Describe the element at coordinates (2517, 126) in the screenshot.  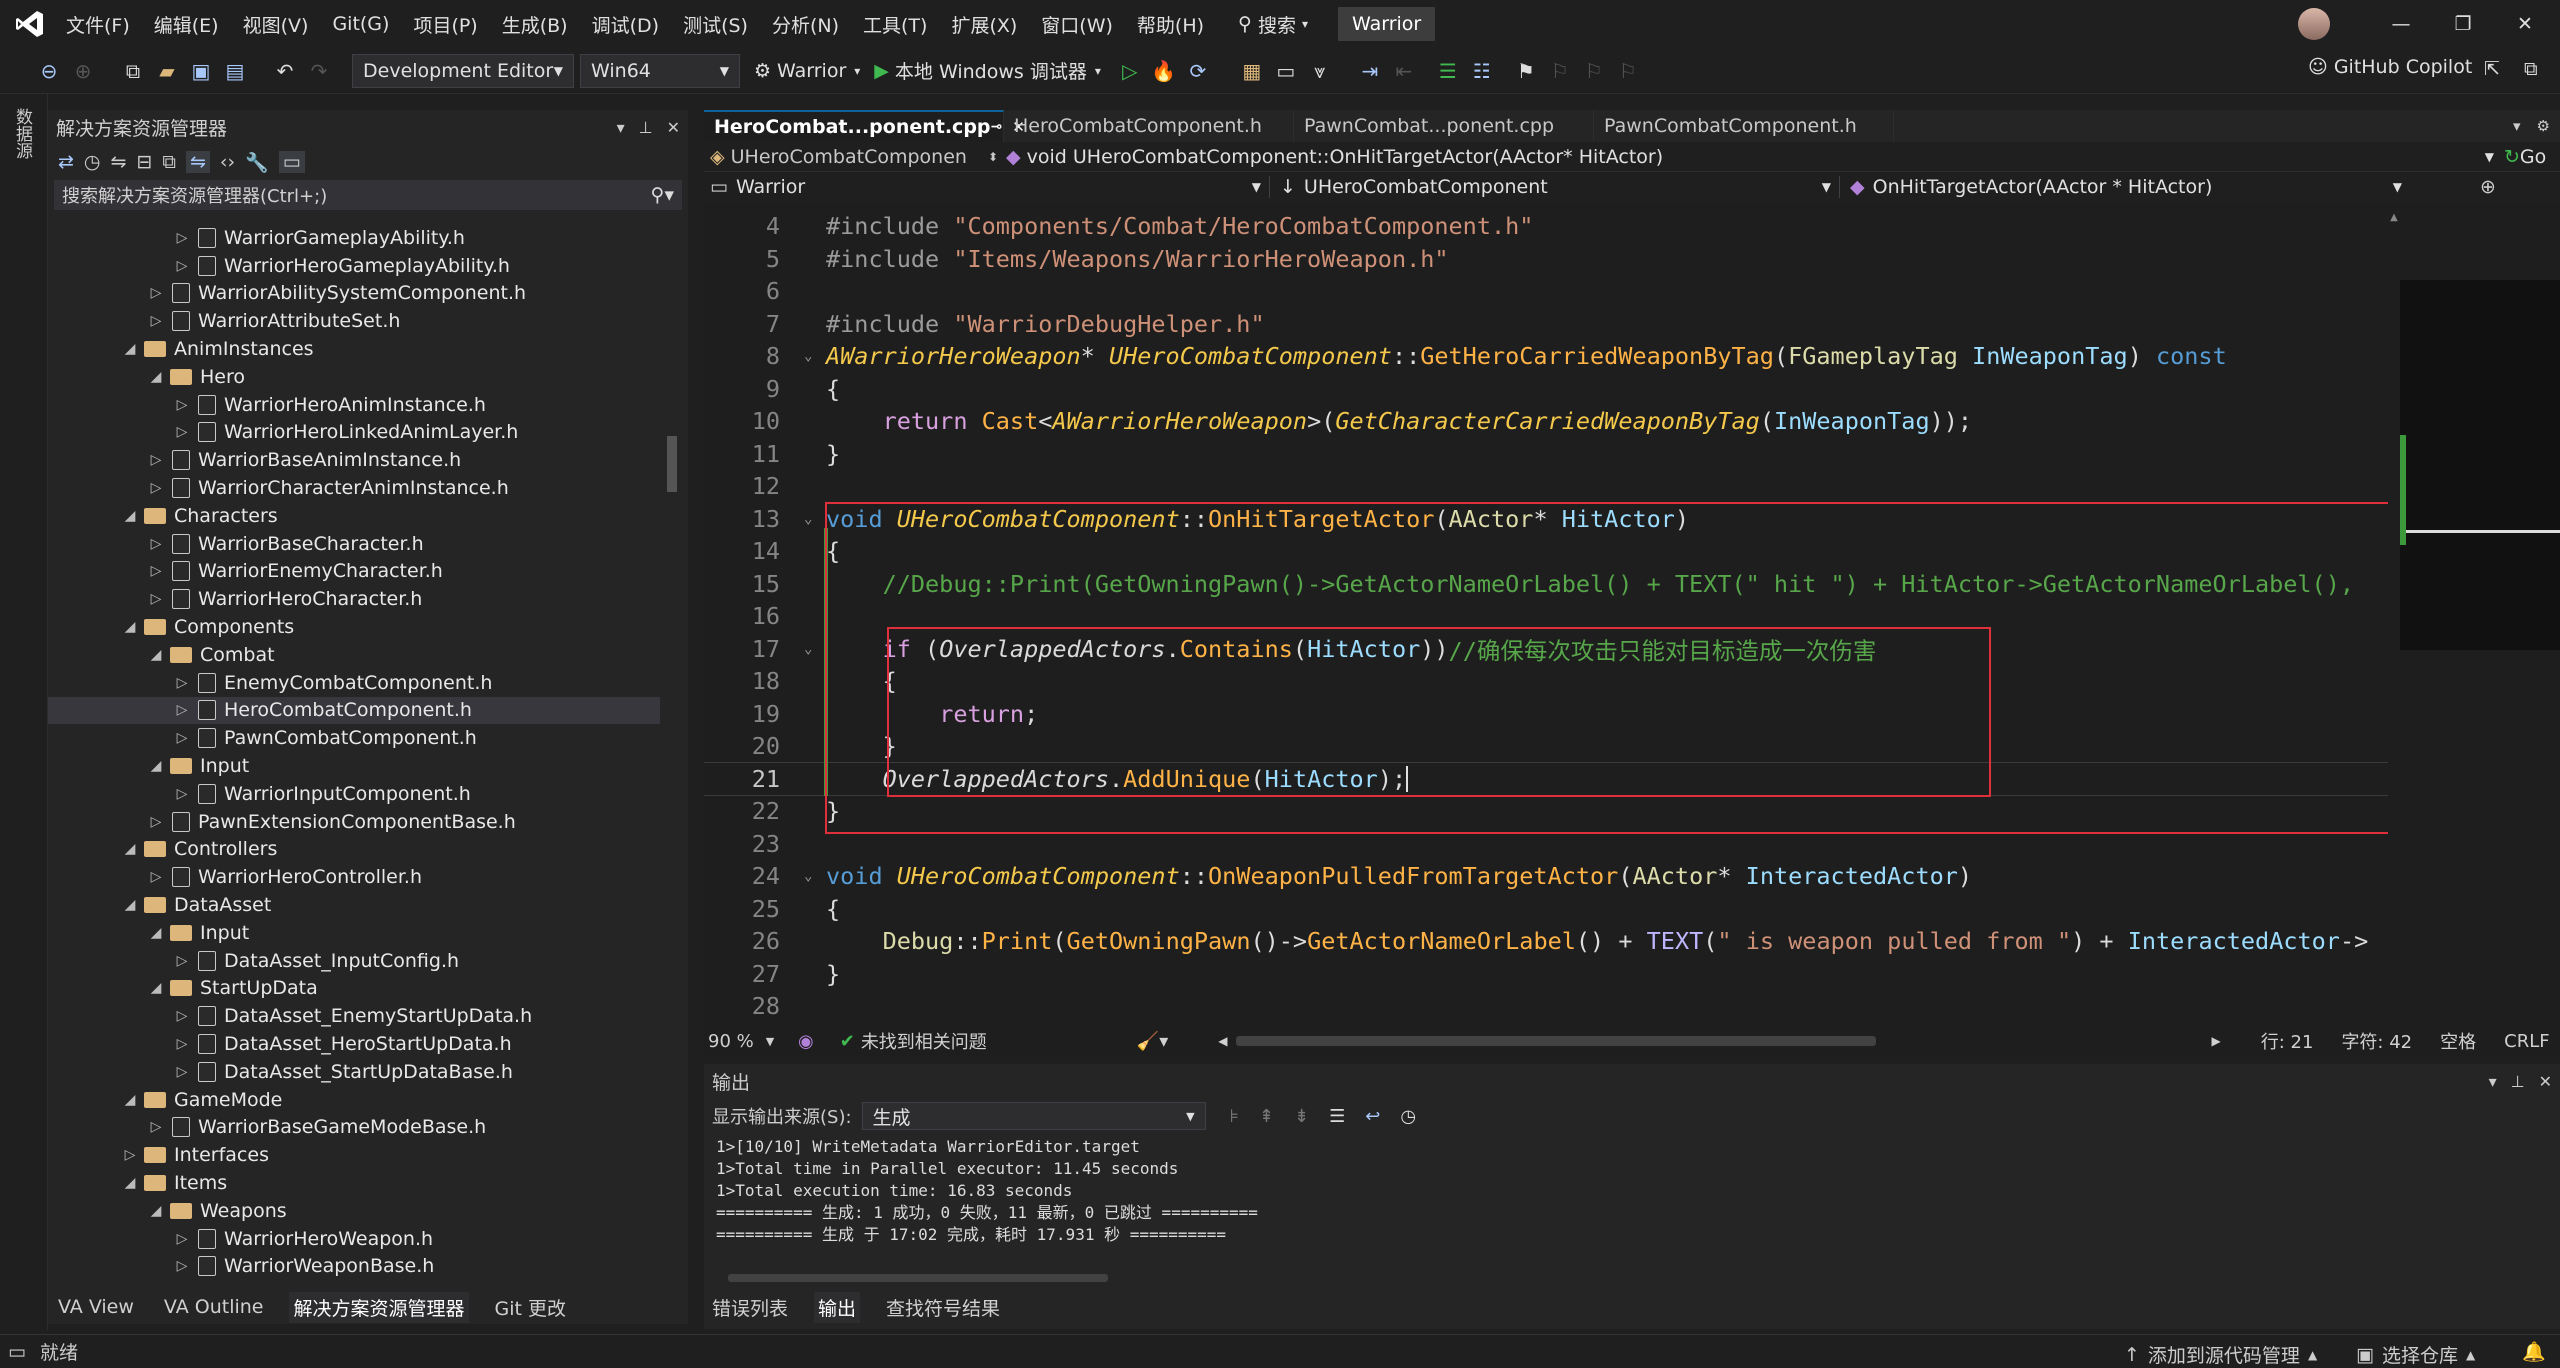
I see `tab-overflow-icon: ▾` at that location.